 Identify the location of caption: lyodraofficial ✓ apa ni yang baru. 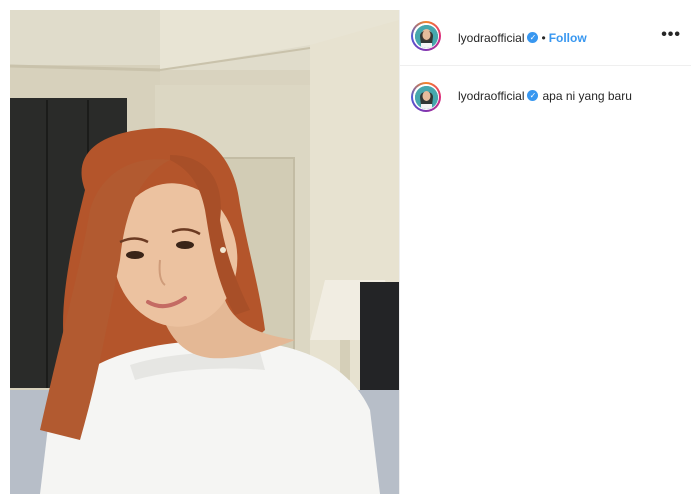
(545, 96).